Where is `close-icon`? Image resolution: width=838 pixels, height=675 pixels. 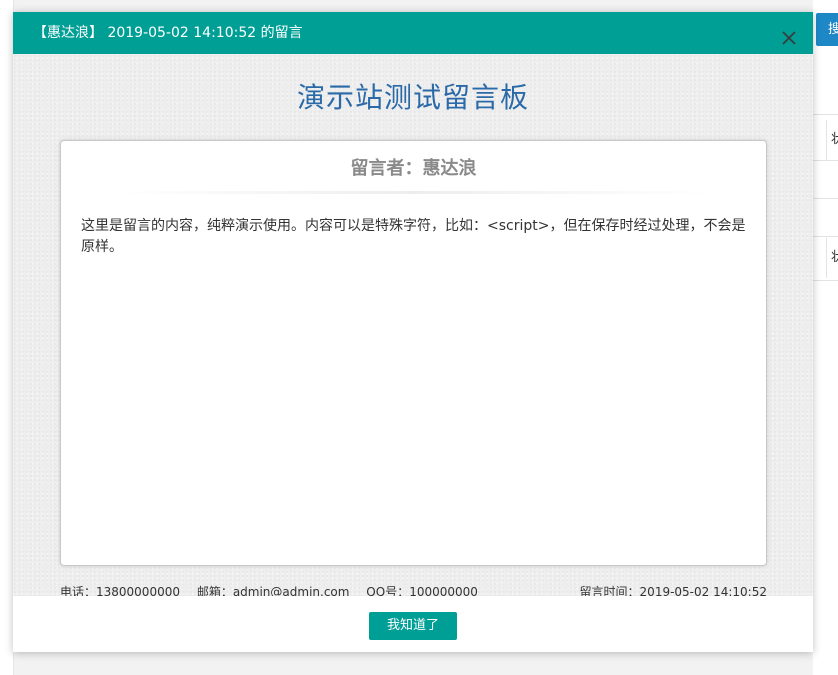 close-icon is located at coordinates (789, 34).